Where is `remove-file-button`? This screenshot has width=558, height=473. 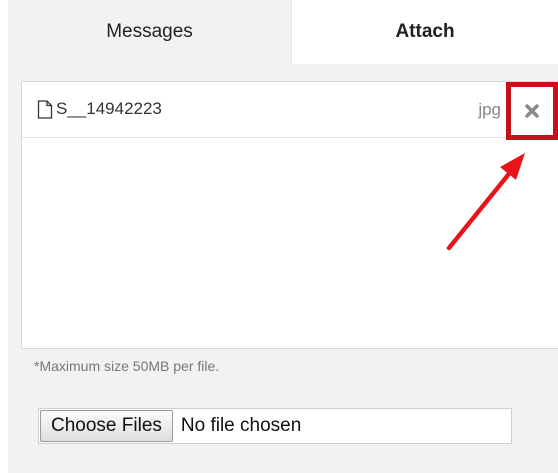
remove-file-button is located at coordinates (532, 111).